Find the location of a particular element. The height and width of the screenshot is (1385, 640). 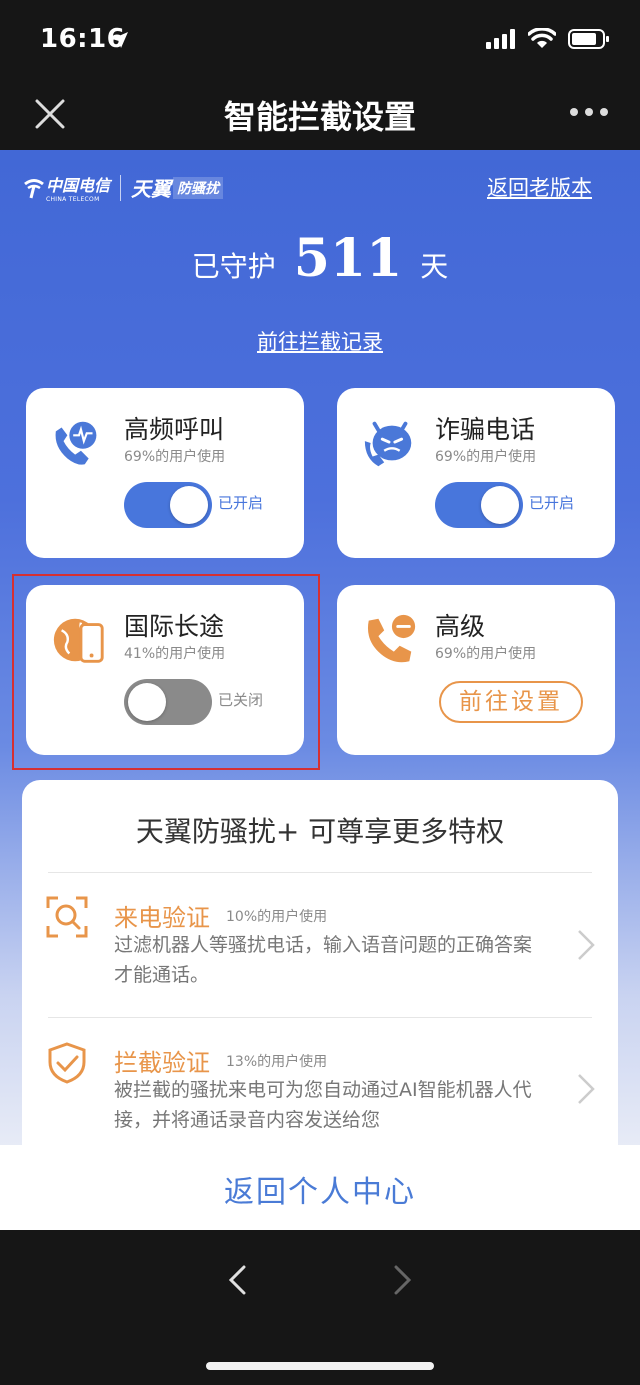

perk-usage: 10%的用户使用 is located at coordinates (277, 917).